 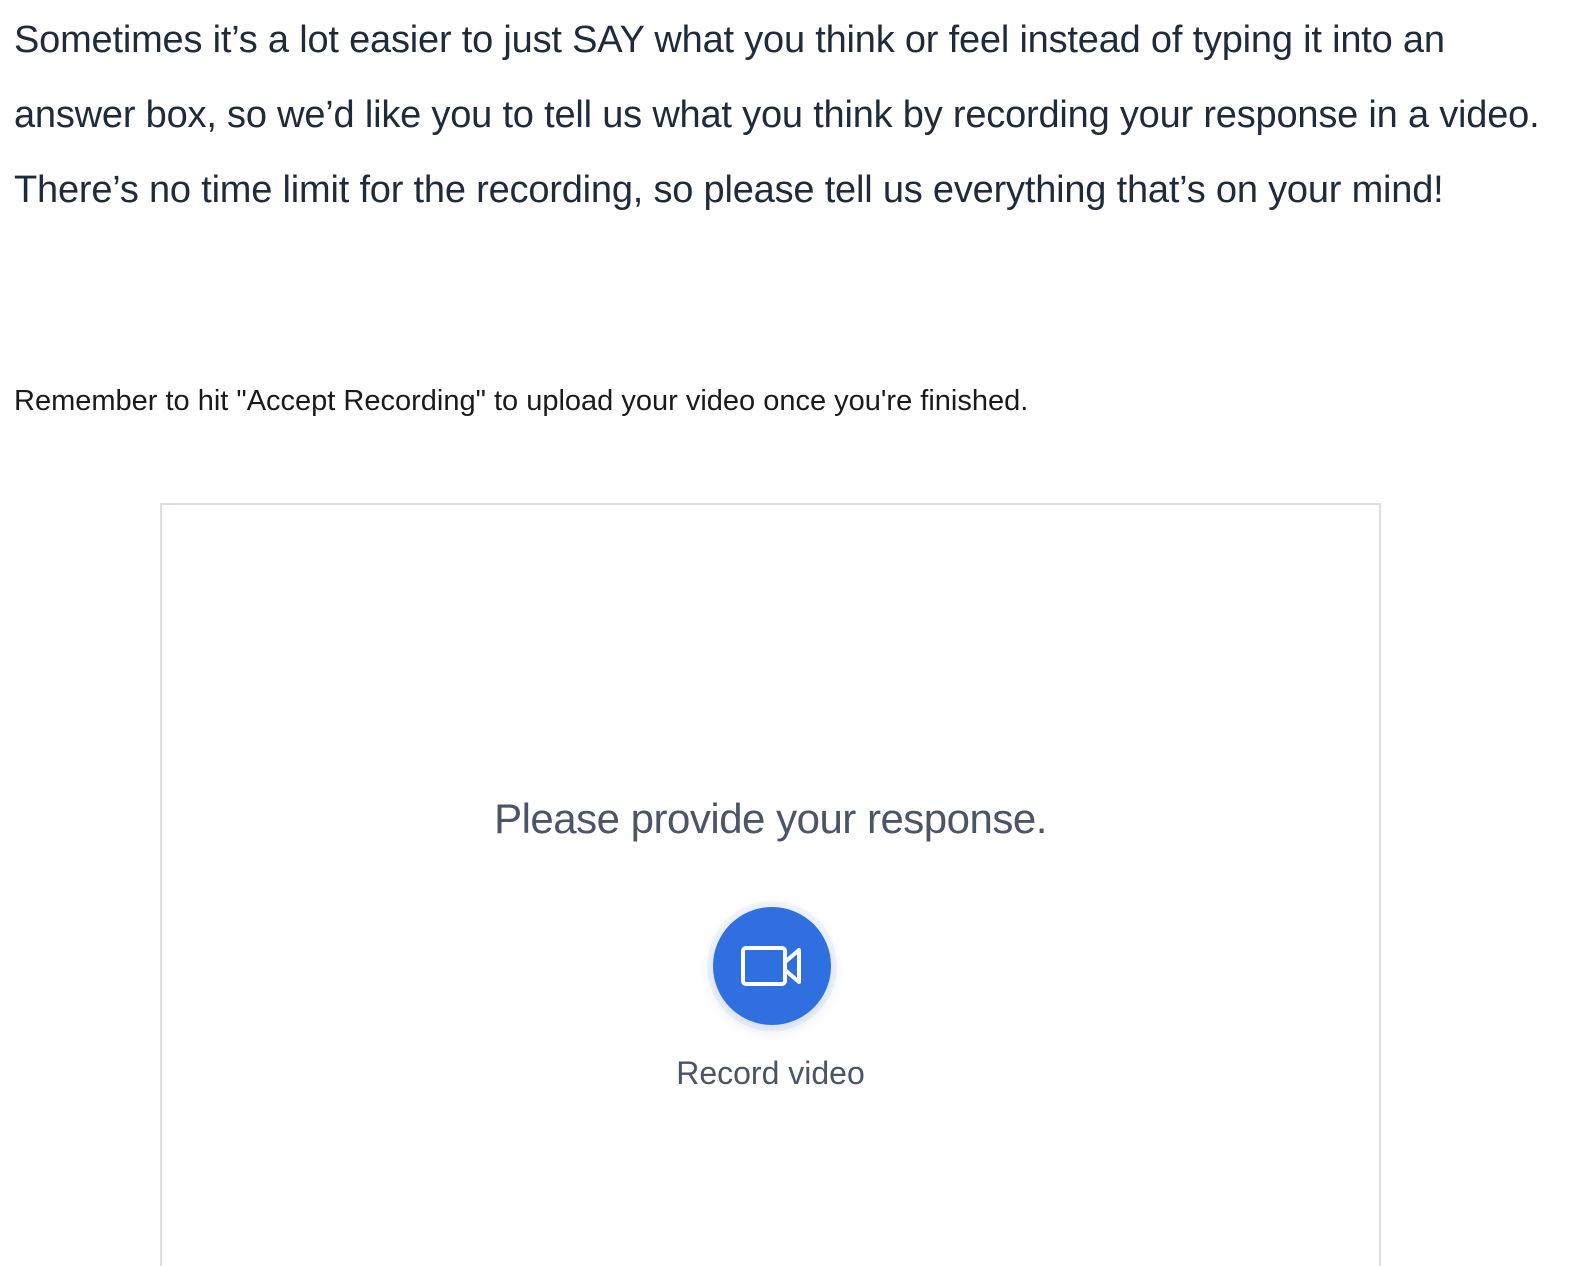 I want to click on record-video-button, so click(x=772, y=966).